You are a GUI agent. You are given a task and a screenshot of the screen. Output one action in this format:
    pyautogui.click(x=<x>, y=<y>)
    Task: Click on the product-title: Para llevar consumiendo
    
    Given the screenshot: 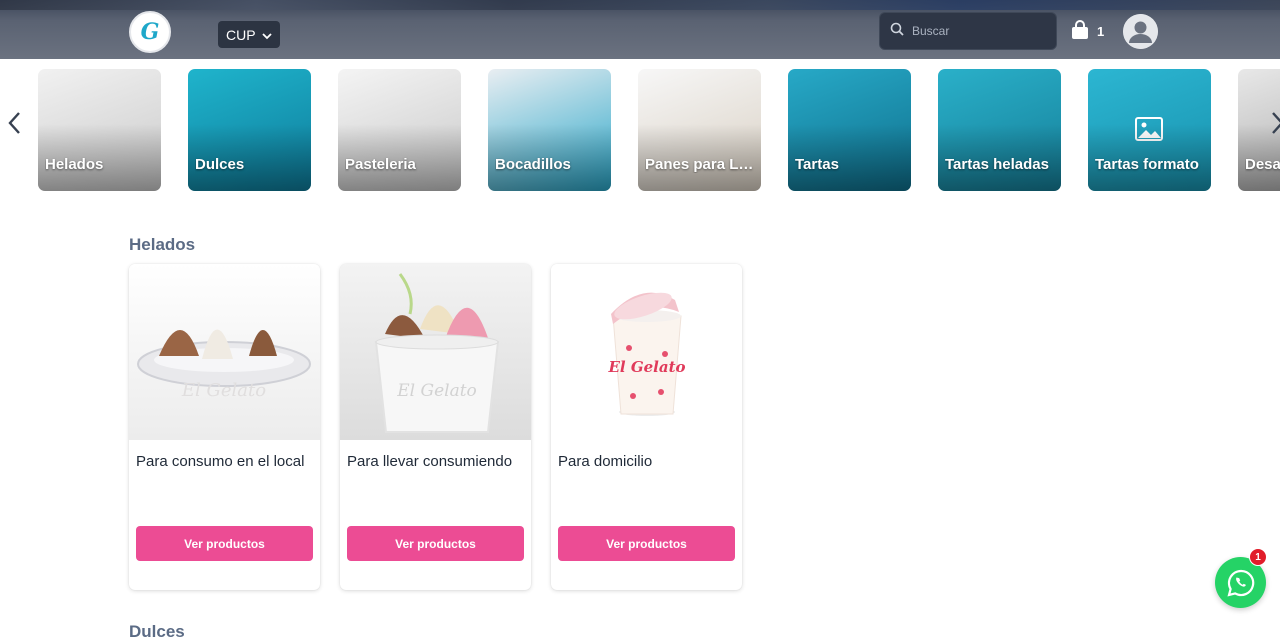 What is the action you would take?
    pyautogui.click(x=430, y=461)
    